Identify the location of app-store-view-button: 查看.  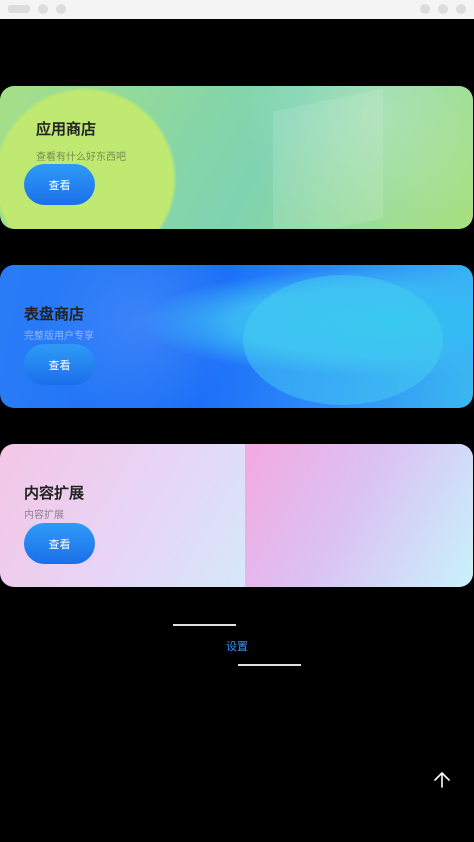
(59, 184).